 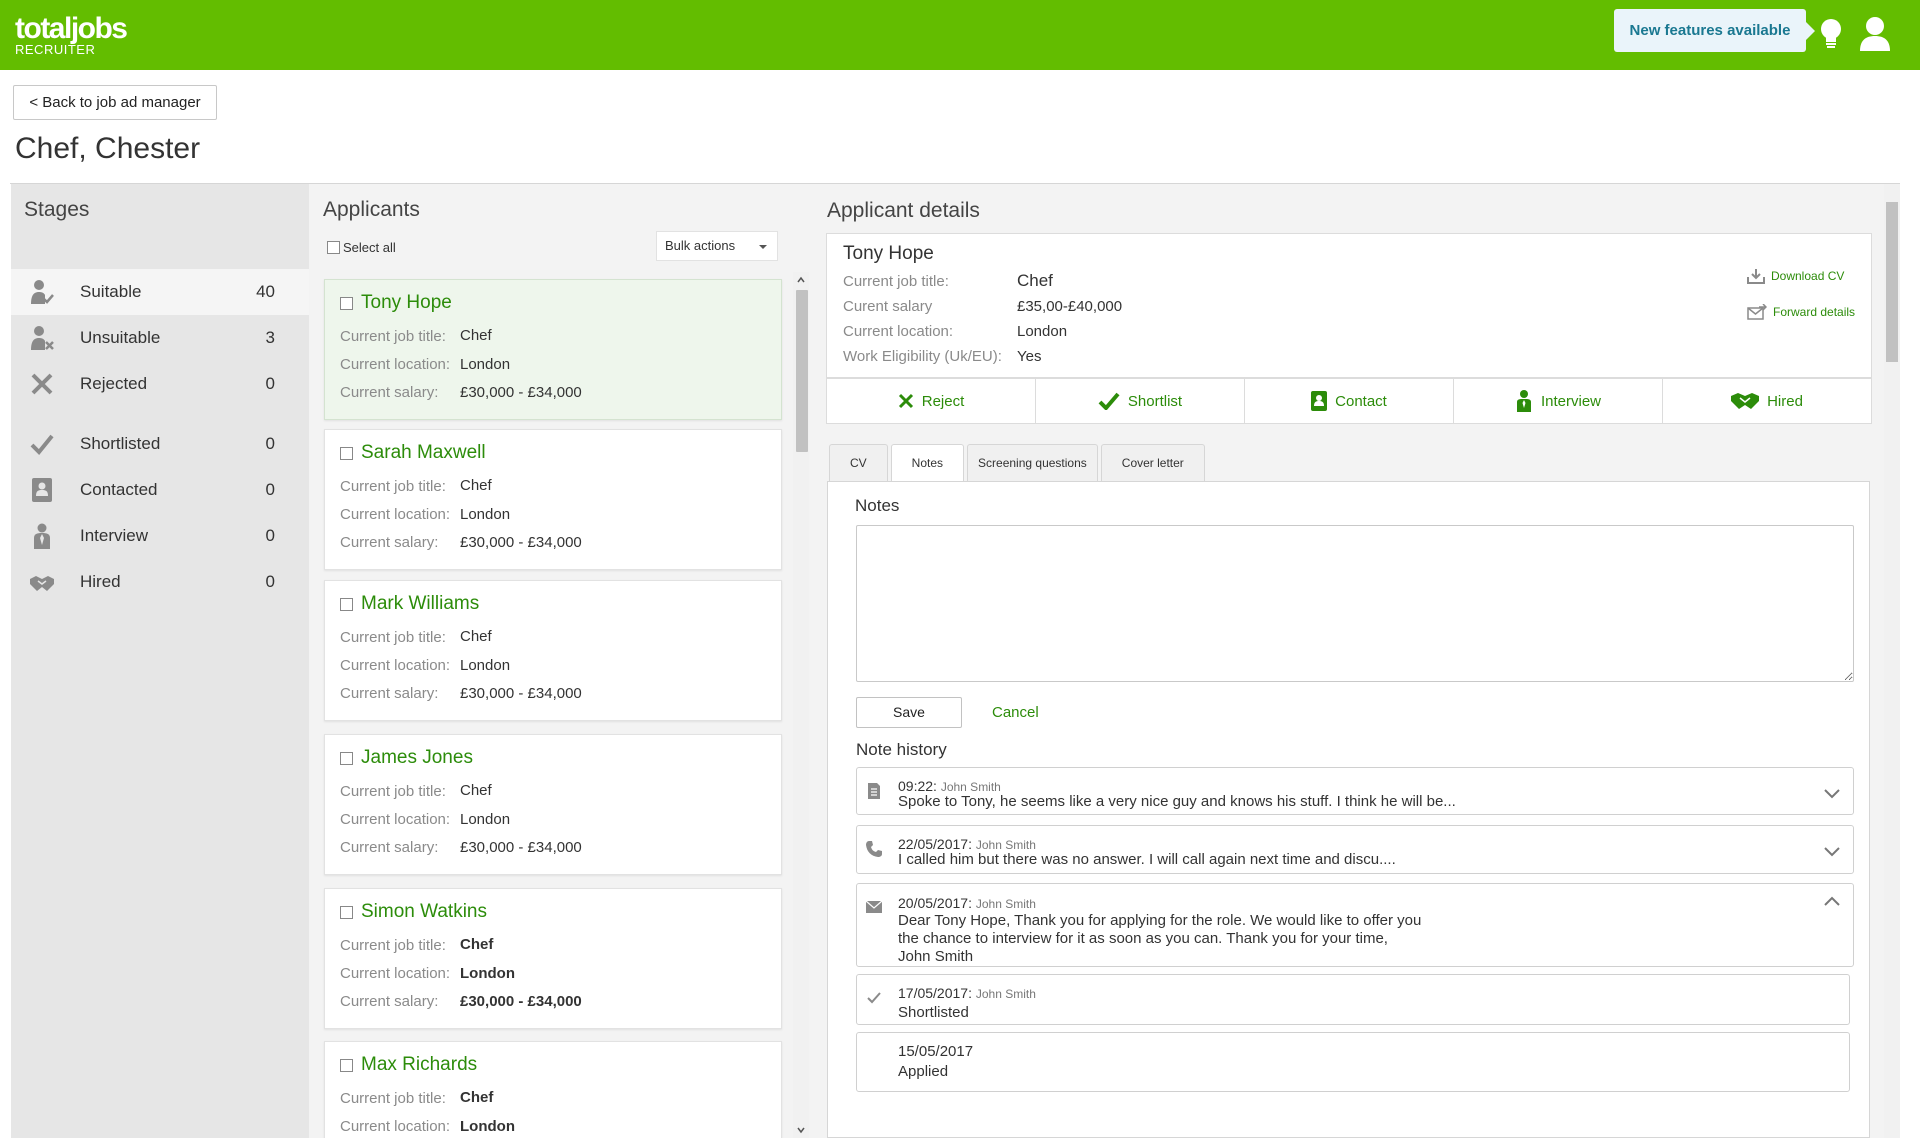 What do you see at coordinates (1152, 463) in the screenshot?
I see `tab-cover-letter: Cover letter` at bounding box center [1152, 463].